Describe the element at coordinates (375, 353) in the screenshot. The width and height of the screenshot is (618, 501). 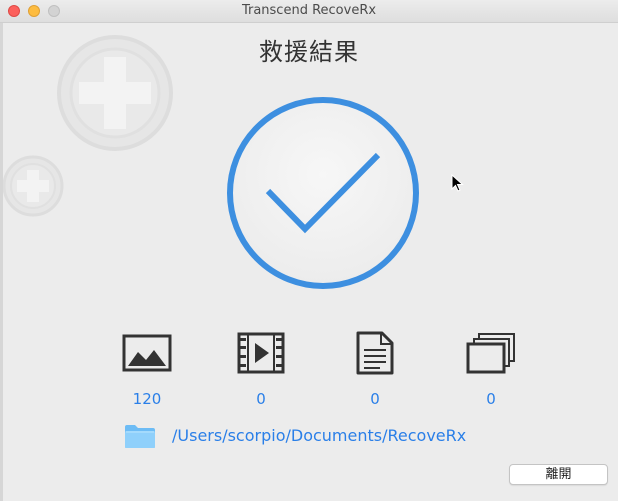
I see `document-icon` at that location.